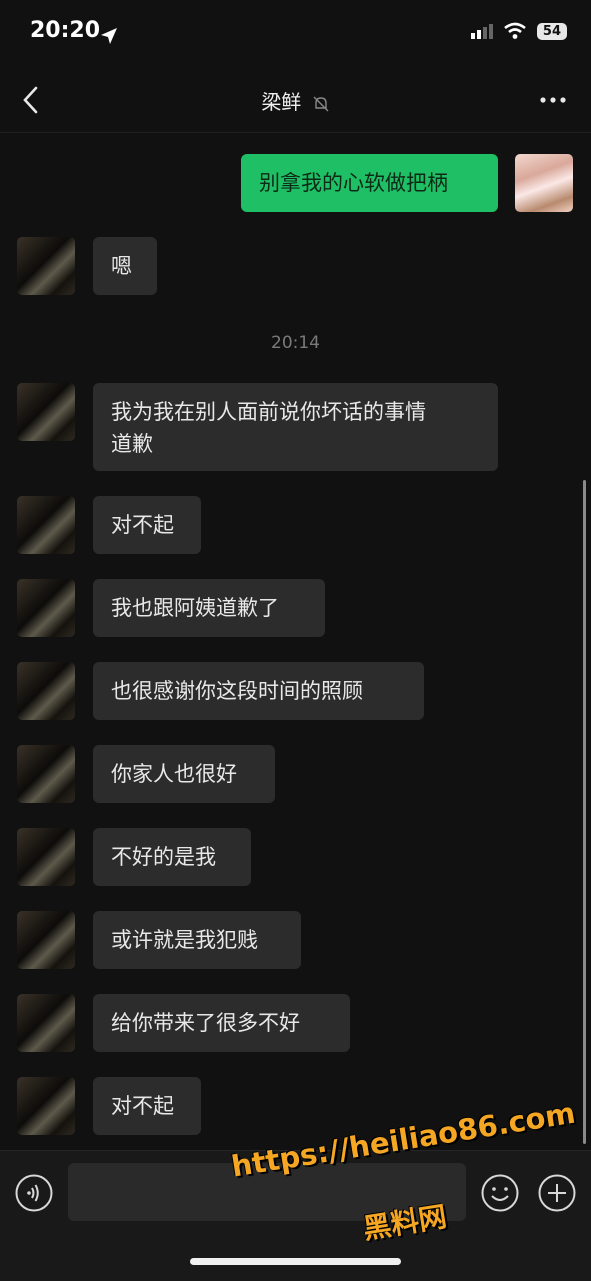  Describe the element at coordinates (295, 35) in the screenshot. I see `status-bar: 20:20 54` at that location.